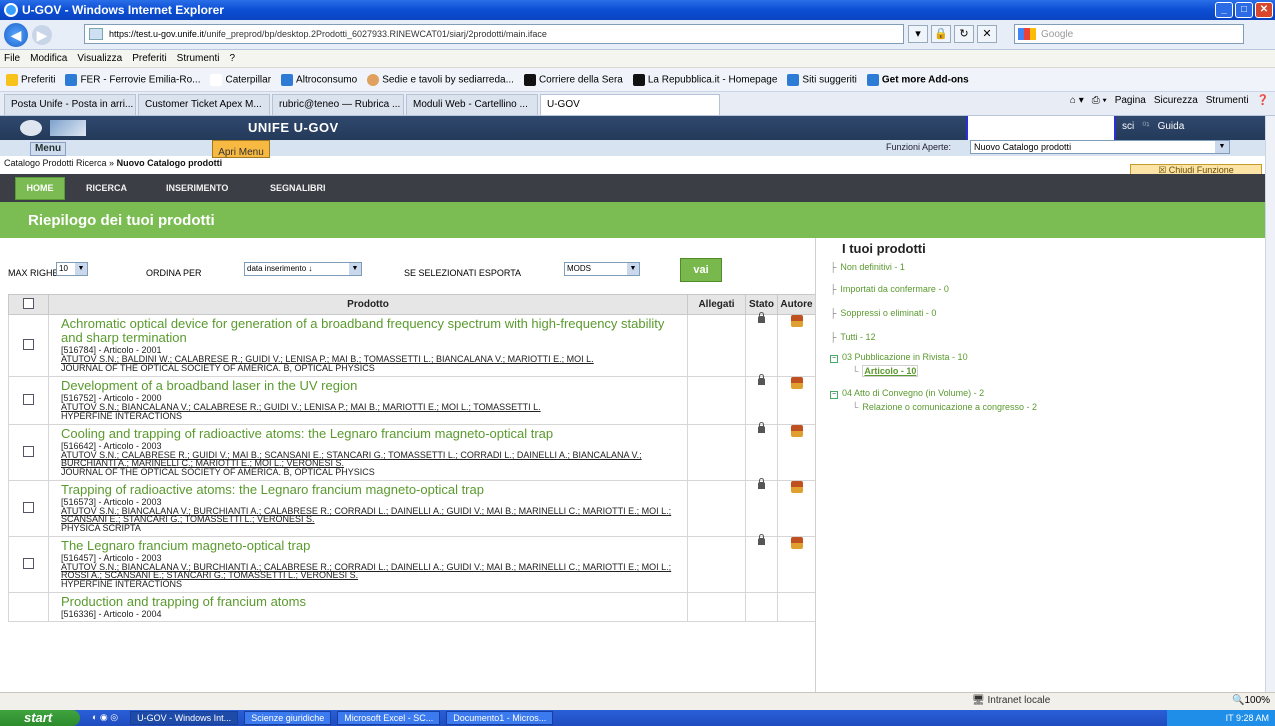 The image size is (1275, 726). Describe the element at coordinates (149, 58) in the screenshot. I see `menu-preferiti: Preferiti` at that location.